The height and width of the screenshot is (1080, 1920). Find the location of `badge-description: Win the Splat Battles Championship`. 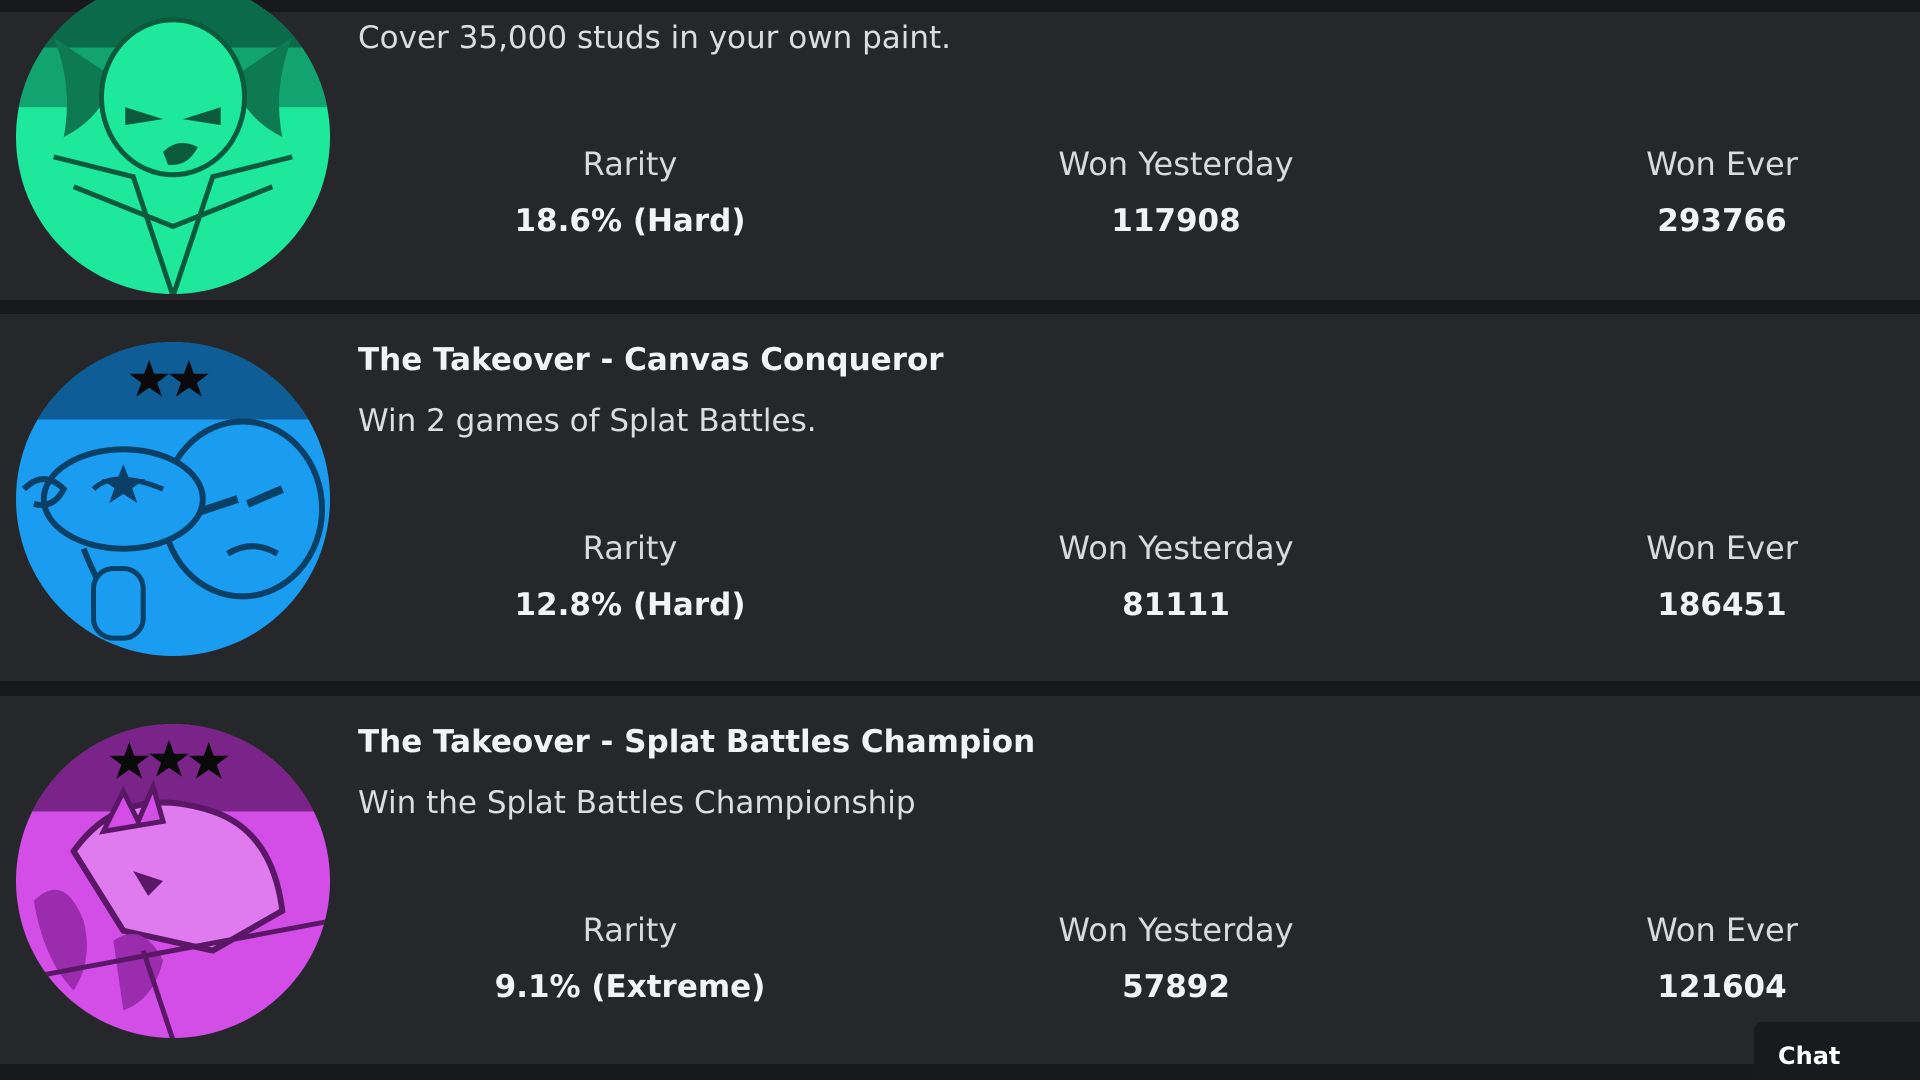

badge-description: Win the Splat Battles Championship is located at coordinates (637, 803).